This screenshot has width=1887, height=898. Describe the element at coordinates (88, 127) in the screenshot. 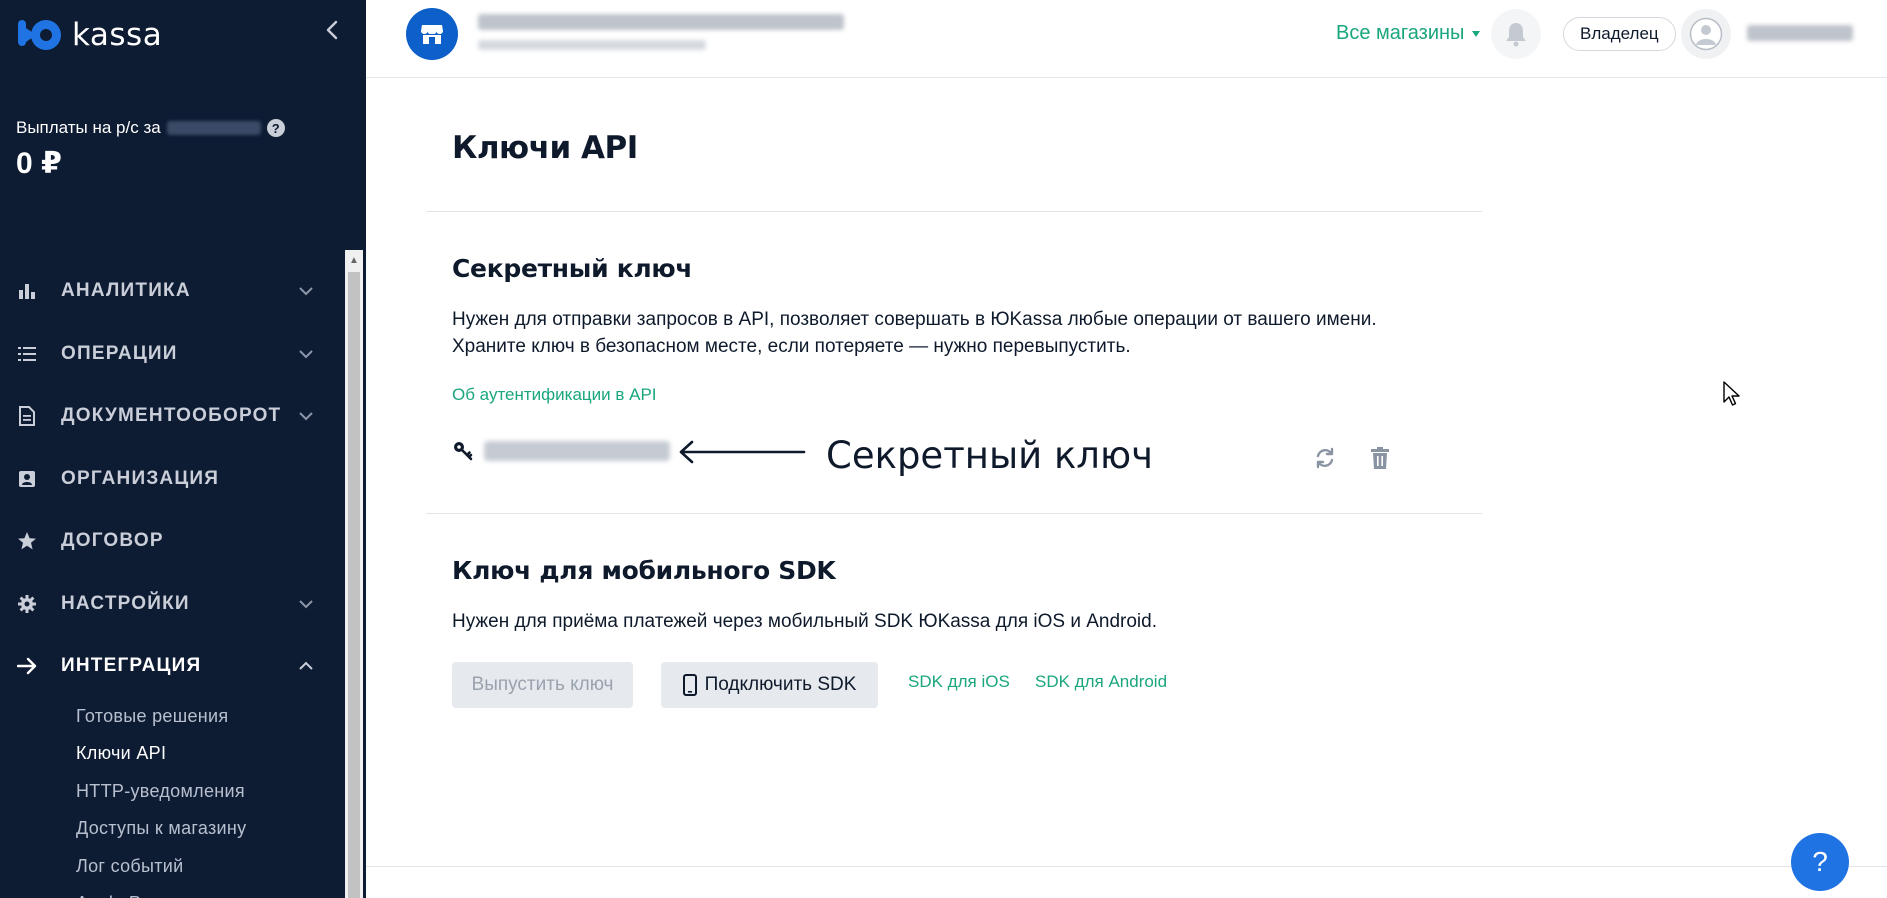

I see `payout-label: Выплаты на р/с за` at that location.